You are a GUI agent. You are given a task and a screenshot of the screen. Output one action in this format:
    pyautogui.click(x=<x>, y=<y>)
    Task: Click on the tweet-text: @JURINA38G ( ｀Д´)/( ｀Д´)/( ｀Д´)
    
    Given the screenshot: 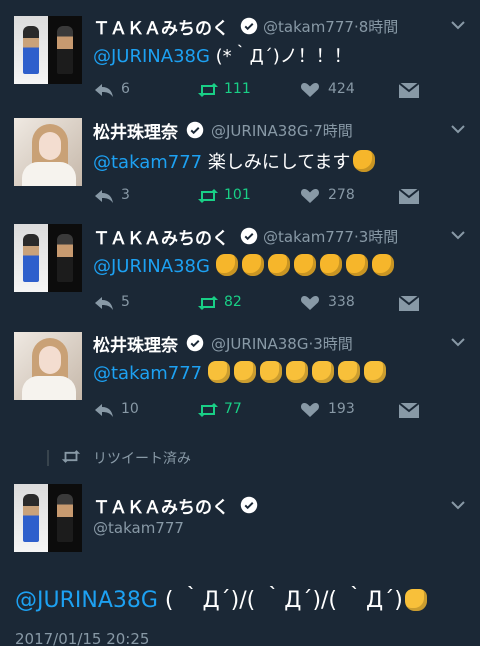 What is the action you would take?
    pyautogui.click(x=223, y=598)
    